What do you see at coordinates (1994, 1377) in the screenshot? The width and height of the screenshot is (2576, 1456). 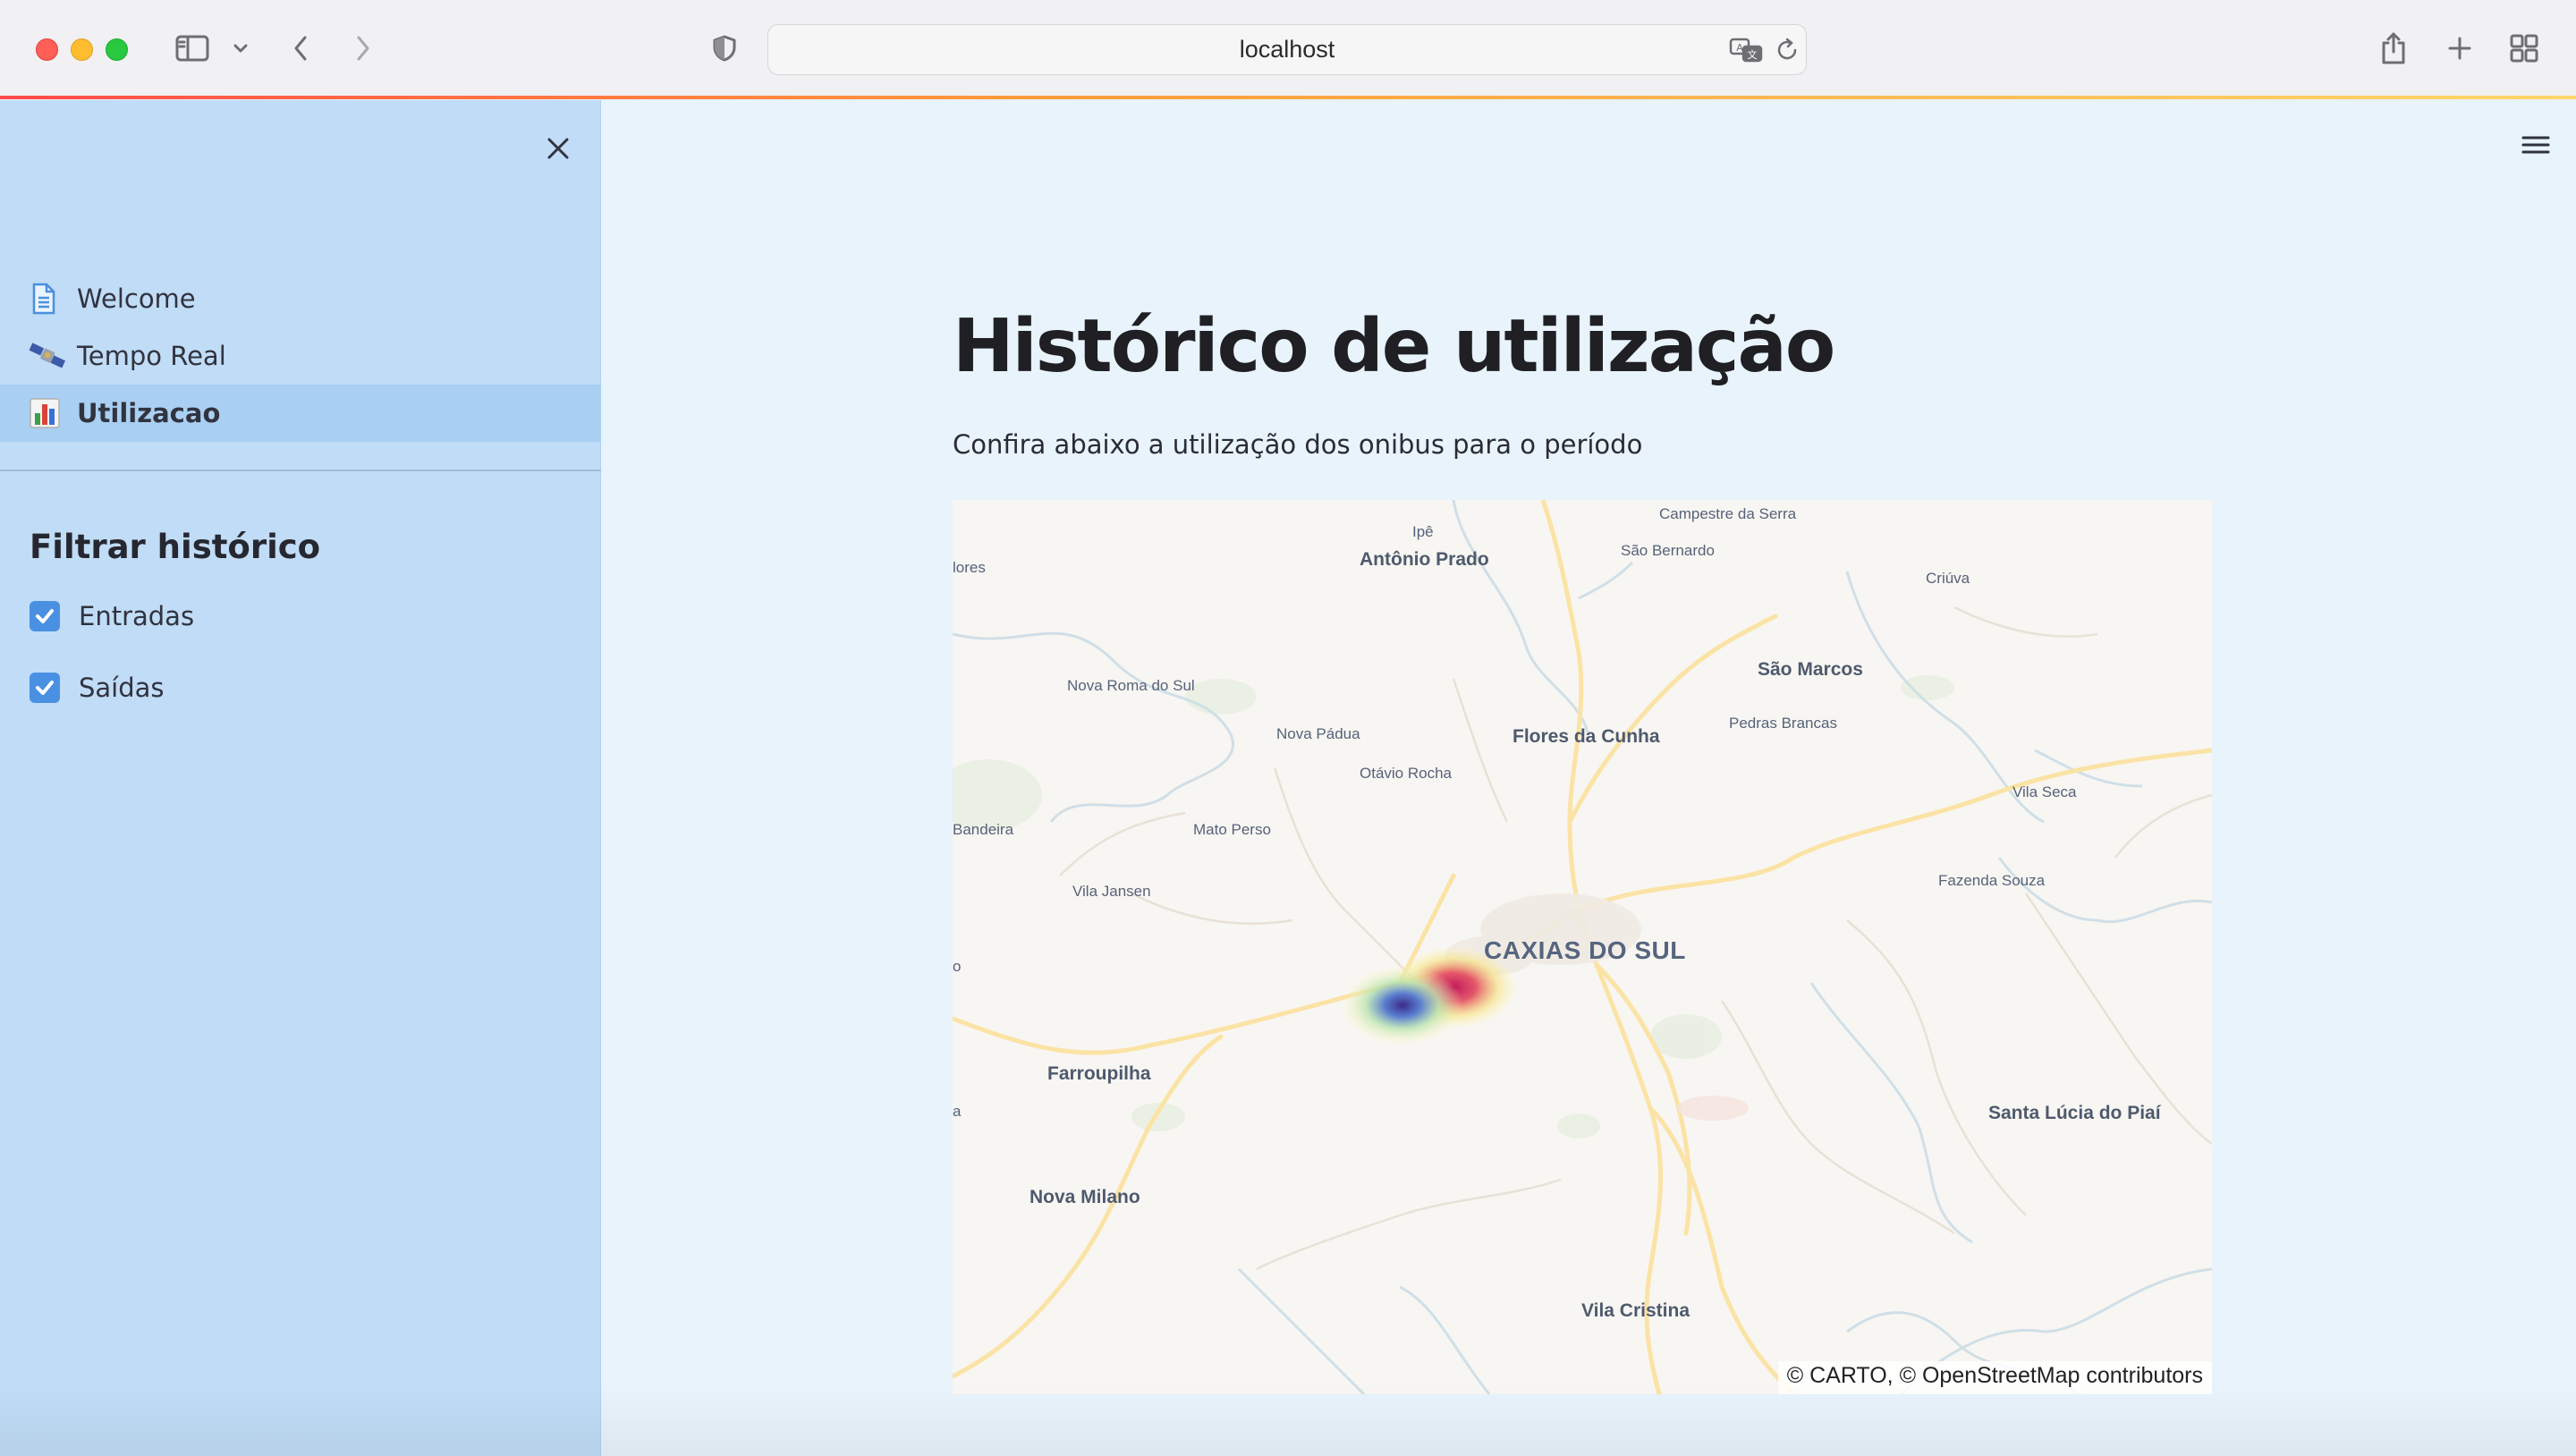 I see `map-attribution: © CARTO, © OpenStreetMap contributors` at bounding box center [1994, 1377].